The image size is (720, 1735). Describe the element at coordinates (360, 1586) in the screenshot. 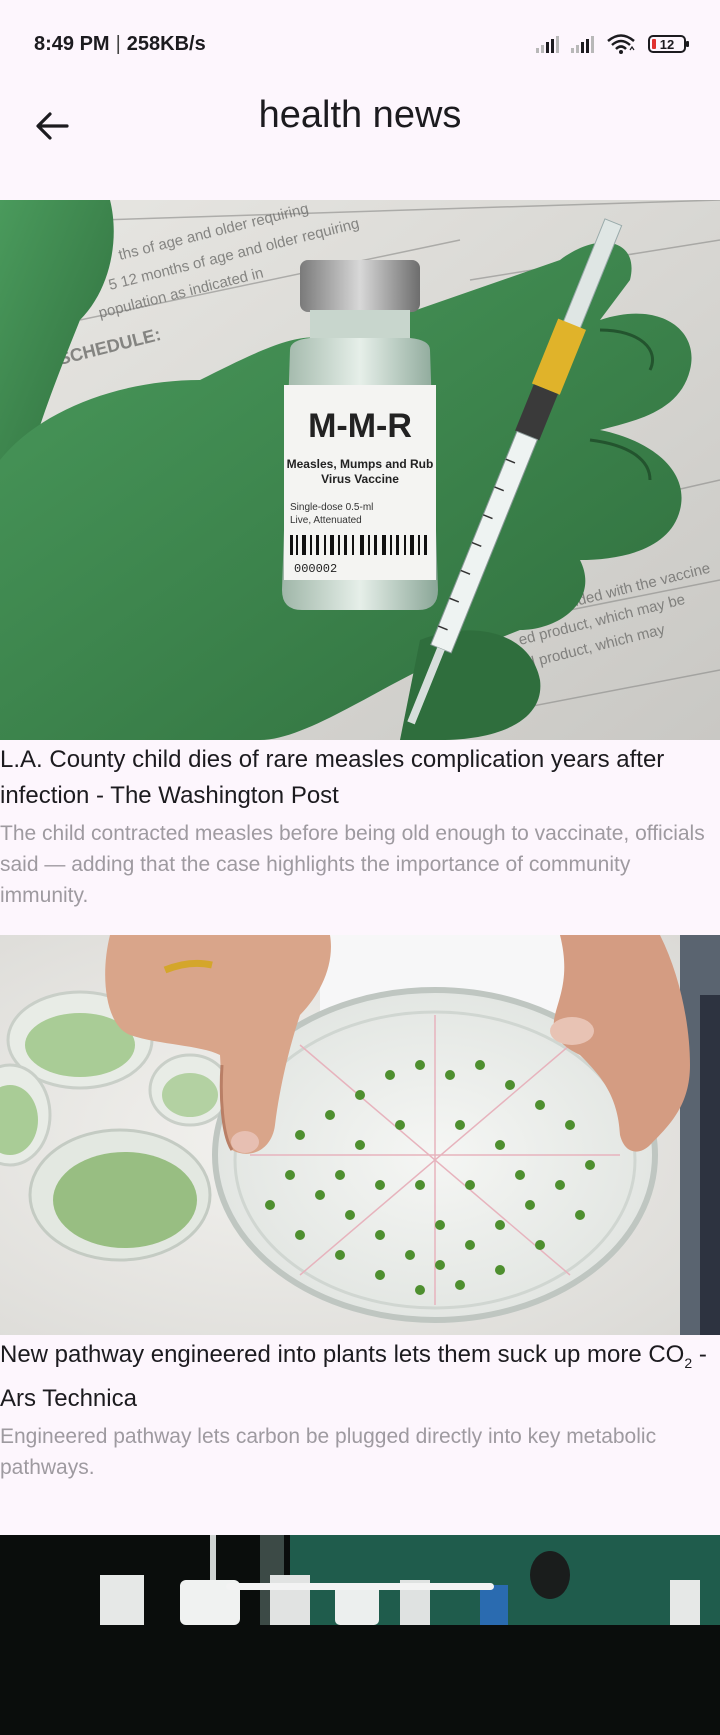

I see `home-indicator` at that location.